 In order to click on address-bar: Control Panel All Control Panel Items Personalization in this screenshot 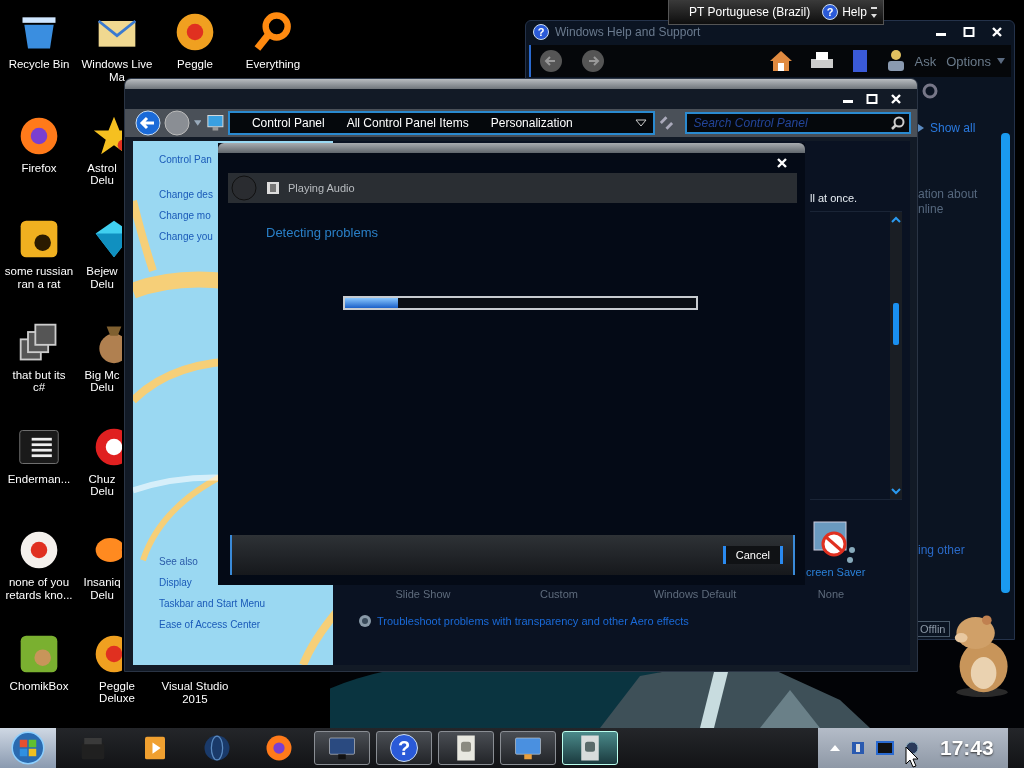, I will do `click(441, 123)`.